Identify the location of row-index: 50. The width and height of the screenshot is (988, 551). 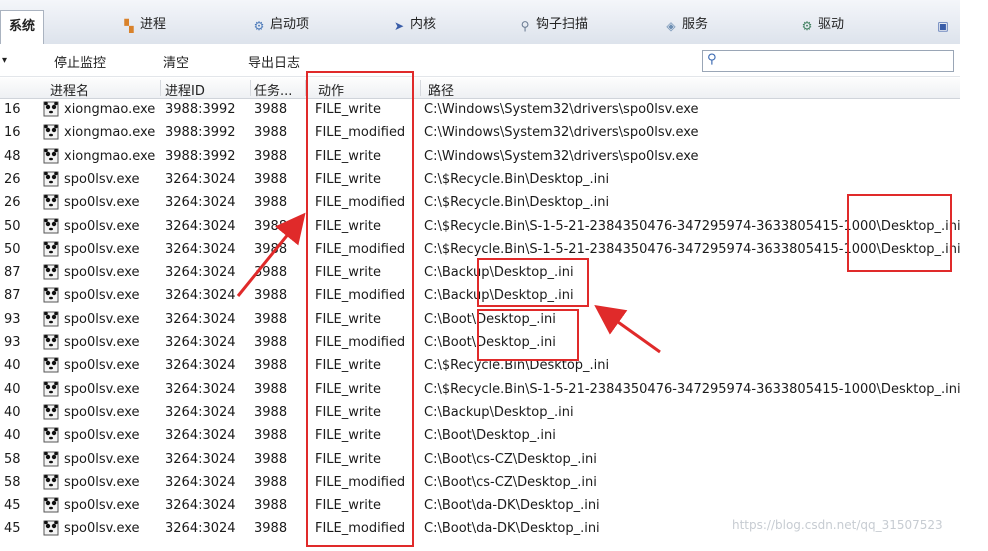
(12, 226).